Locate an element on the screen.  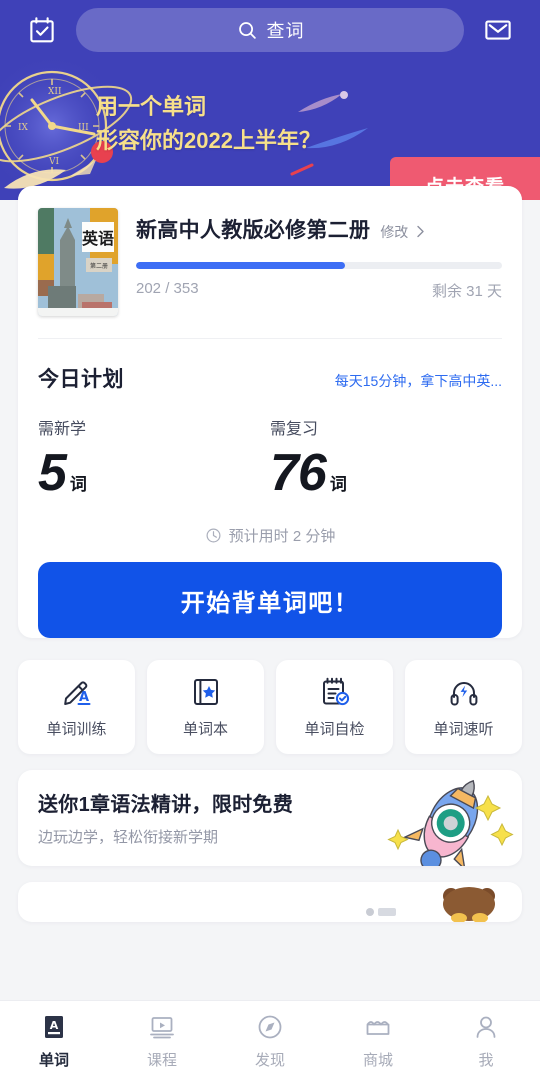
stat-label: 需复习 is located at coordinates (294, 429).